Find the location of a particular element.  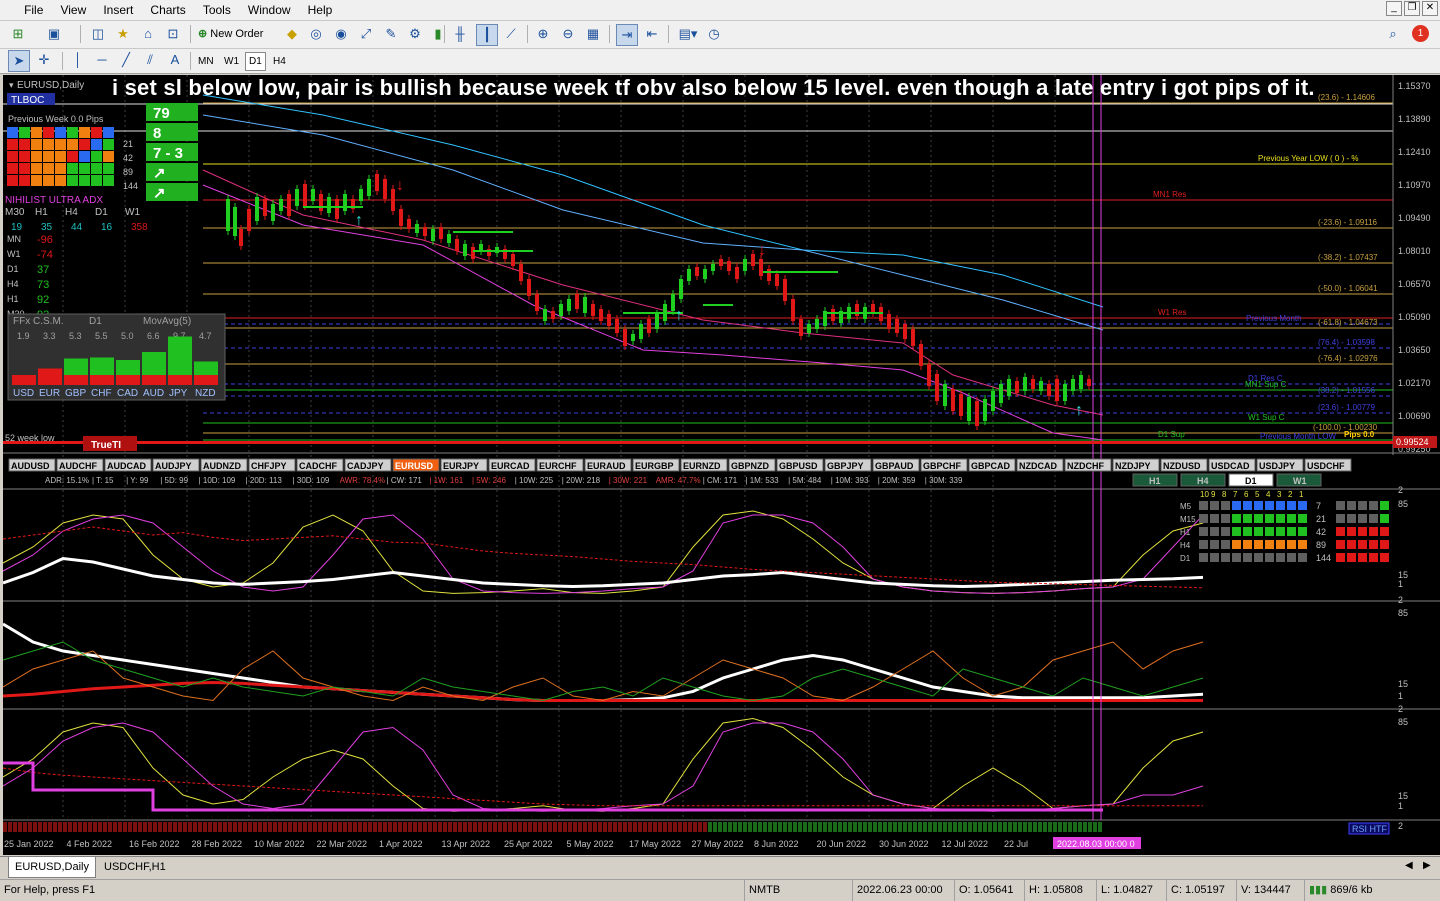

restore-icon: ❐ is located at coordinates (1412, 8).